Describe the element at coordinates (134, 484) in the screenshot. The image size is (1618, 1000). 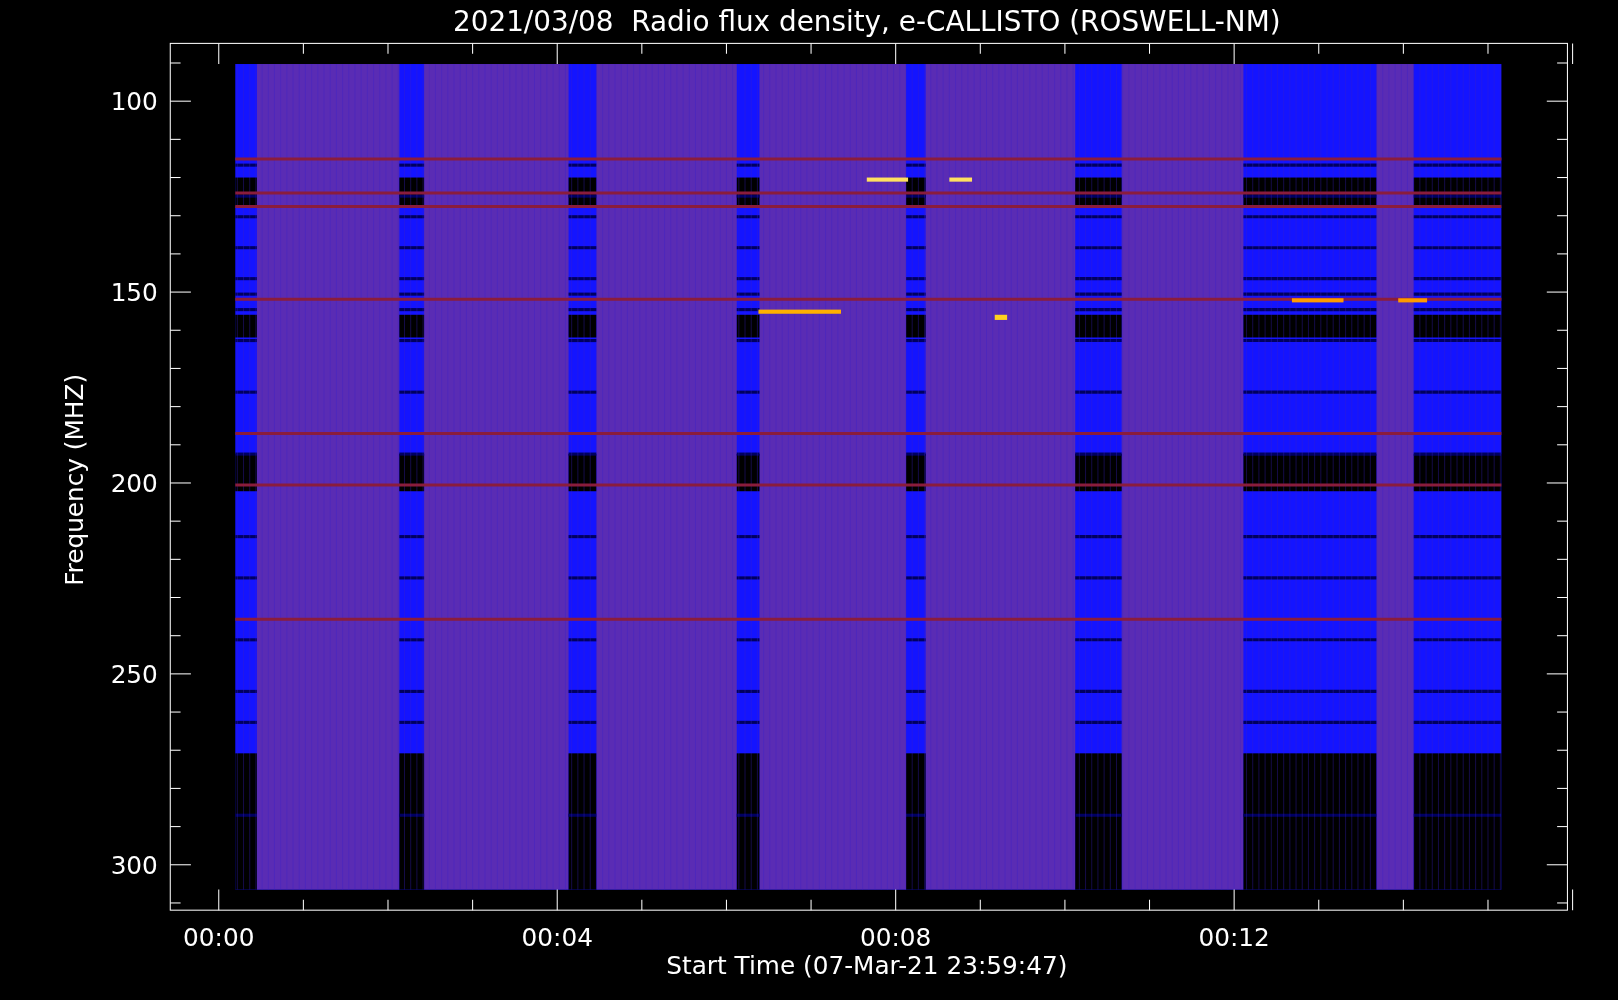
I see `tick-label: 200` at that location.